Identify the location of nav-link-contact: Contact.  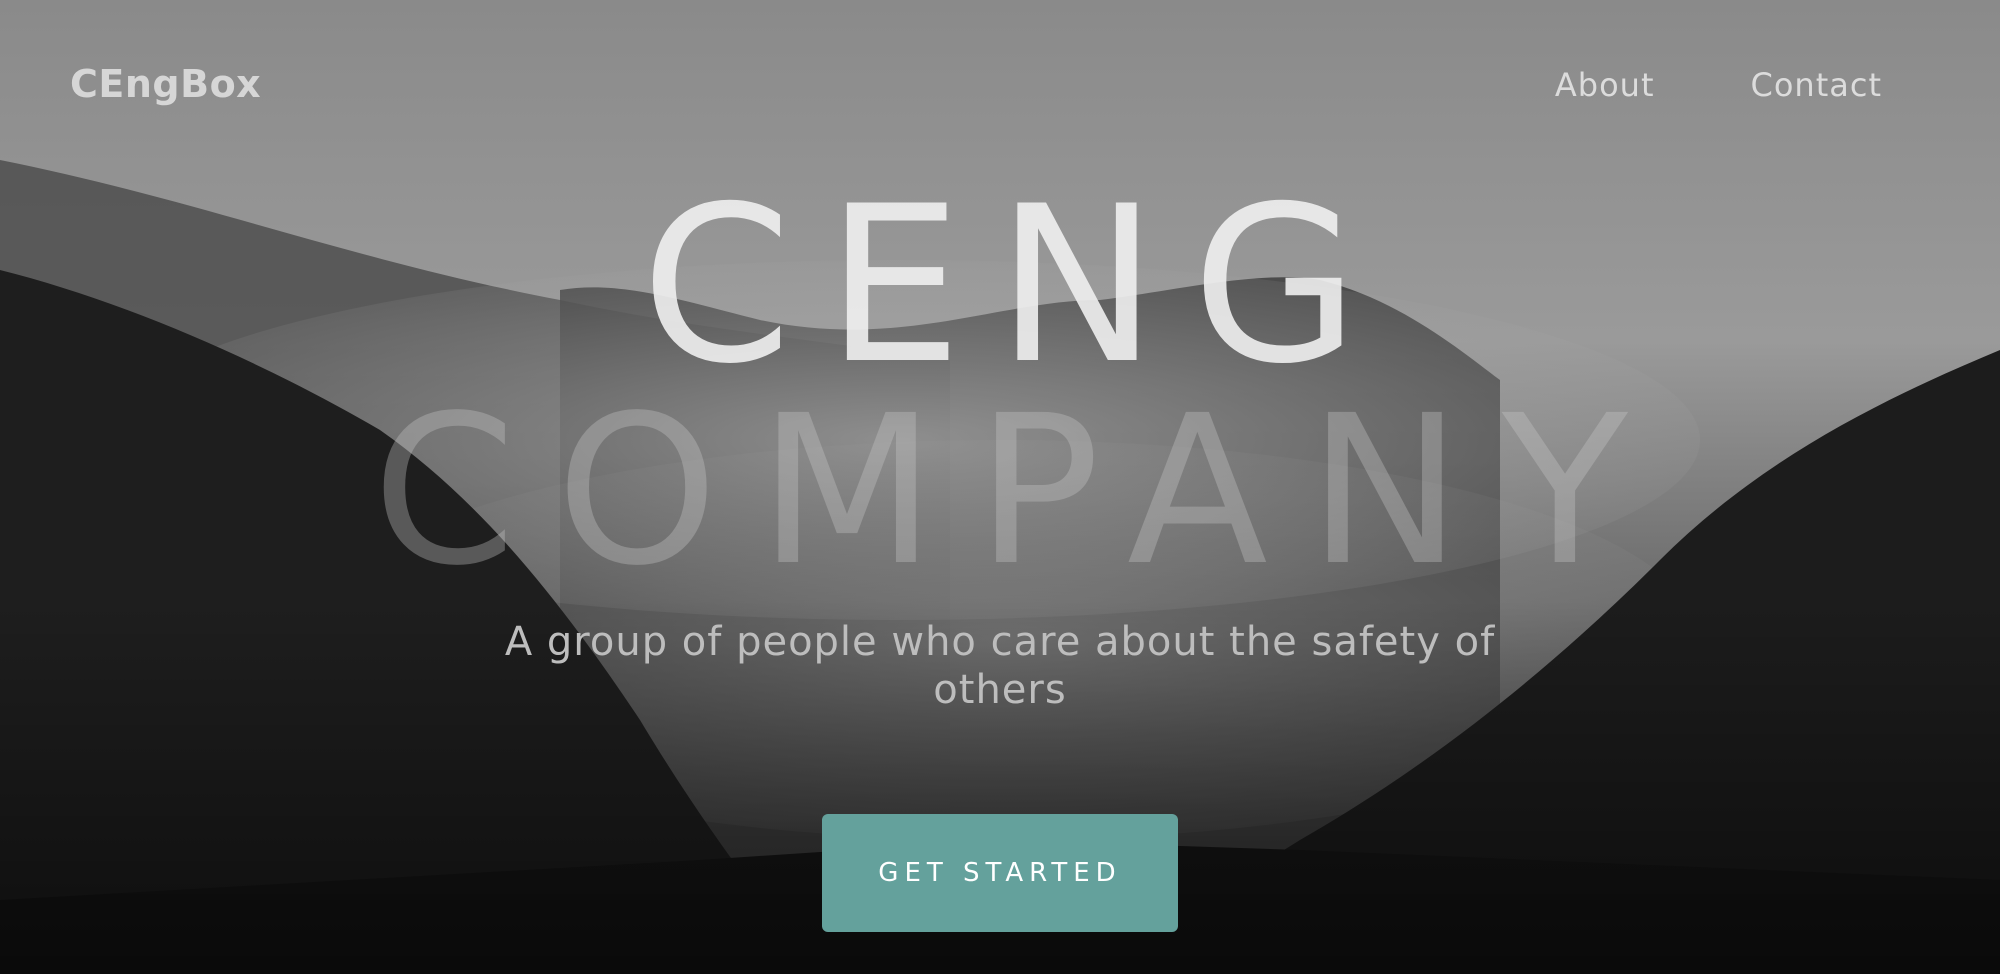
(1817, 85).